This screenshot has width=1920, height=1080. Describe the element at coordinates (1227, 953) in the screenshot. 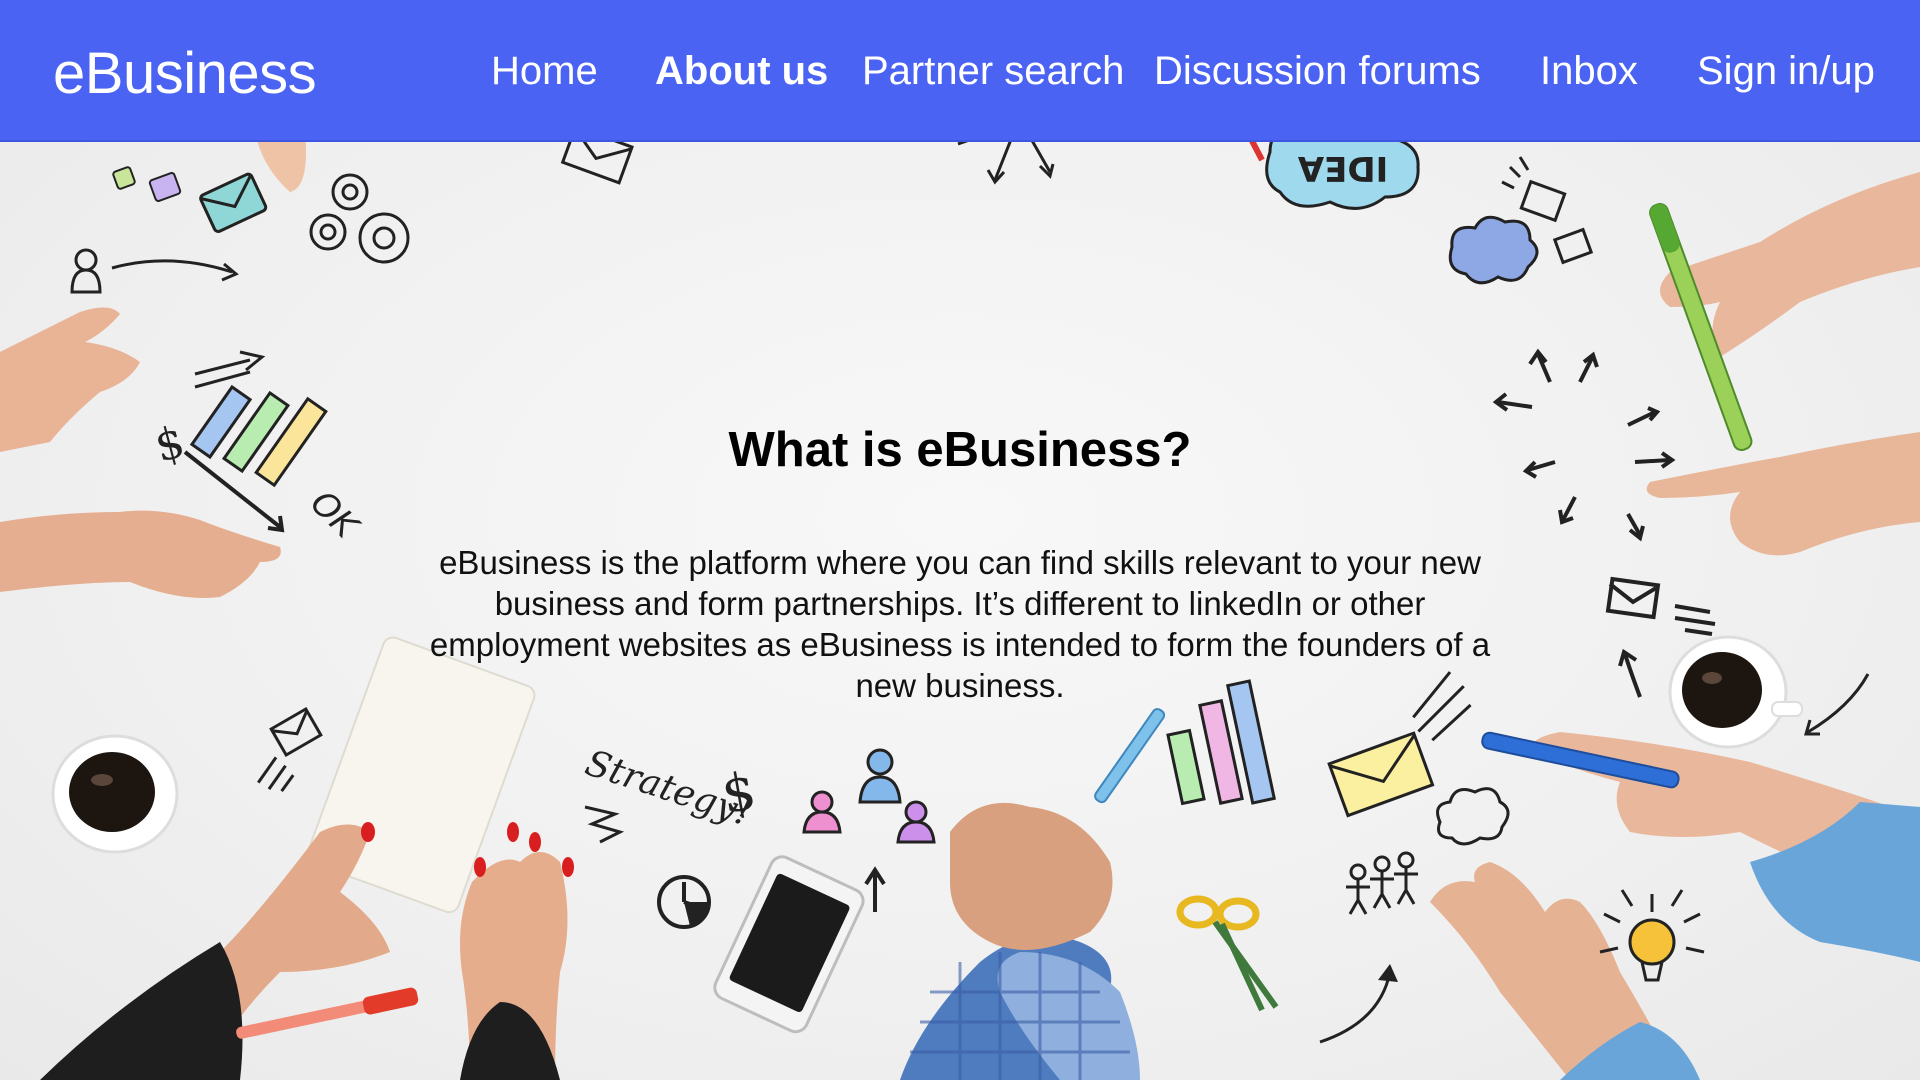

I see `scissors-icon` at that location.